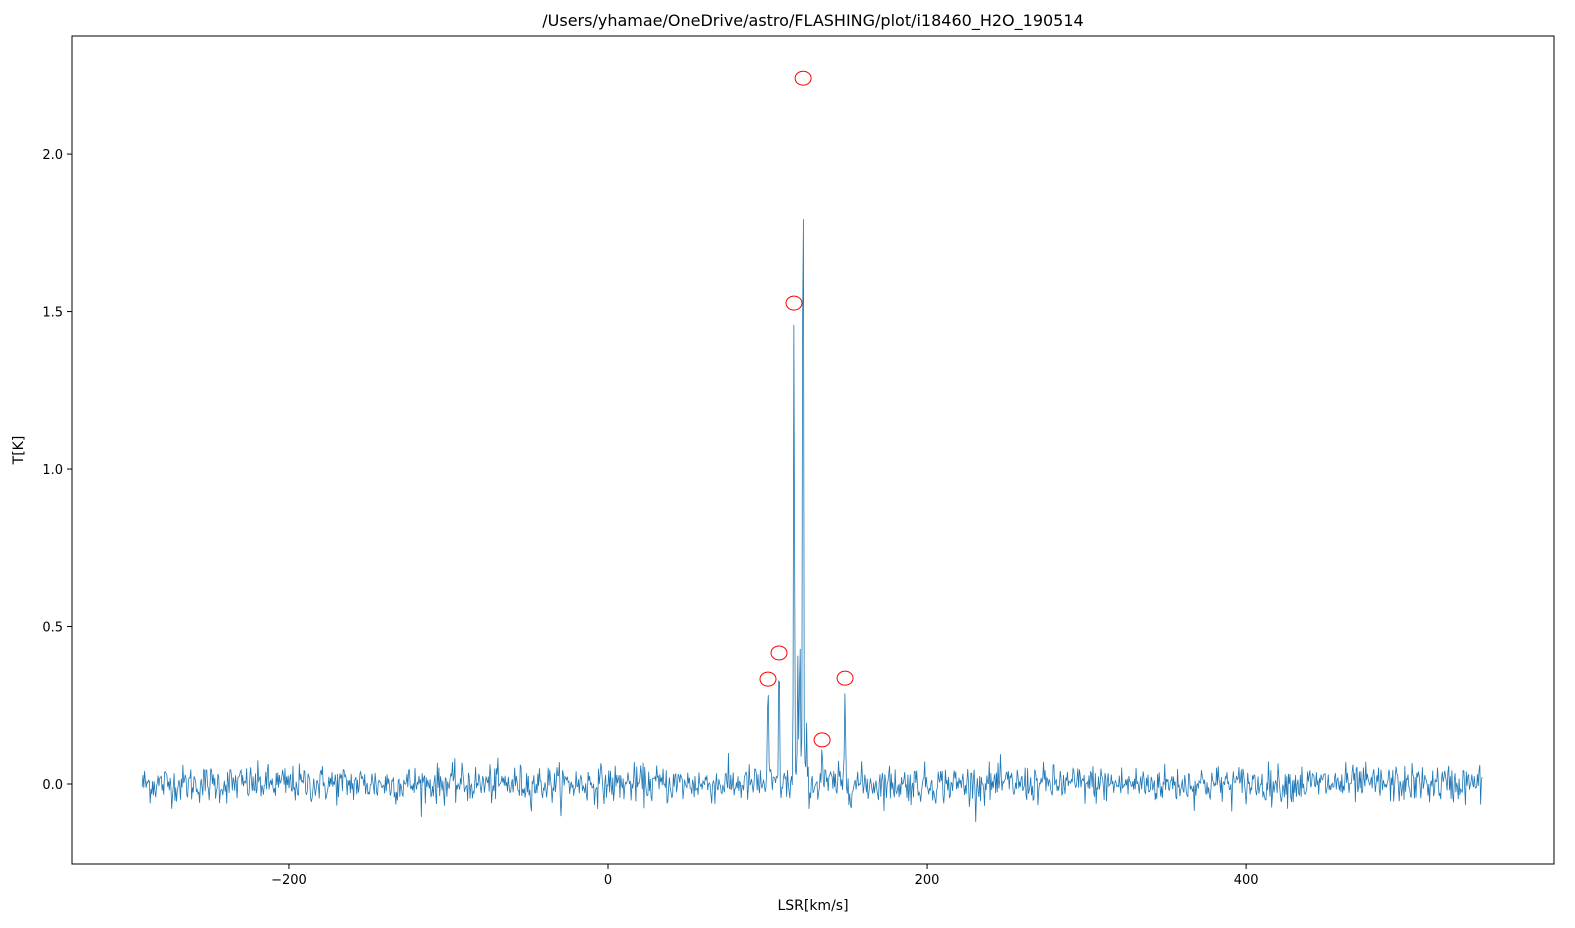 The height and width of the screenshot is (928, 1575). Describe the element at coordinates (812, 906) in the screenshot. I see `x-axis-label: LSR[km/s]` at that location.